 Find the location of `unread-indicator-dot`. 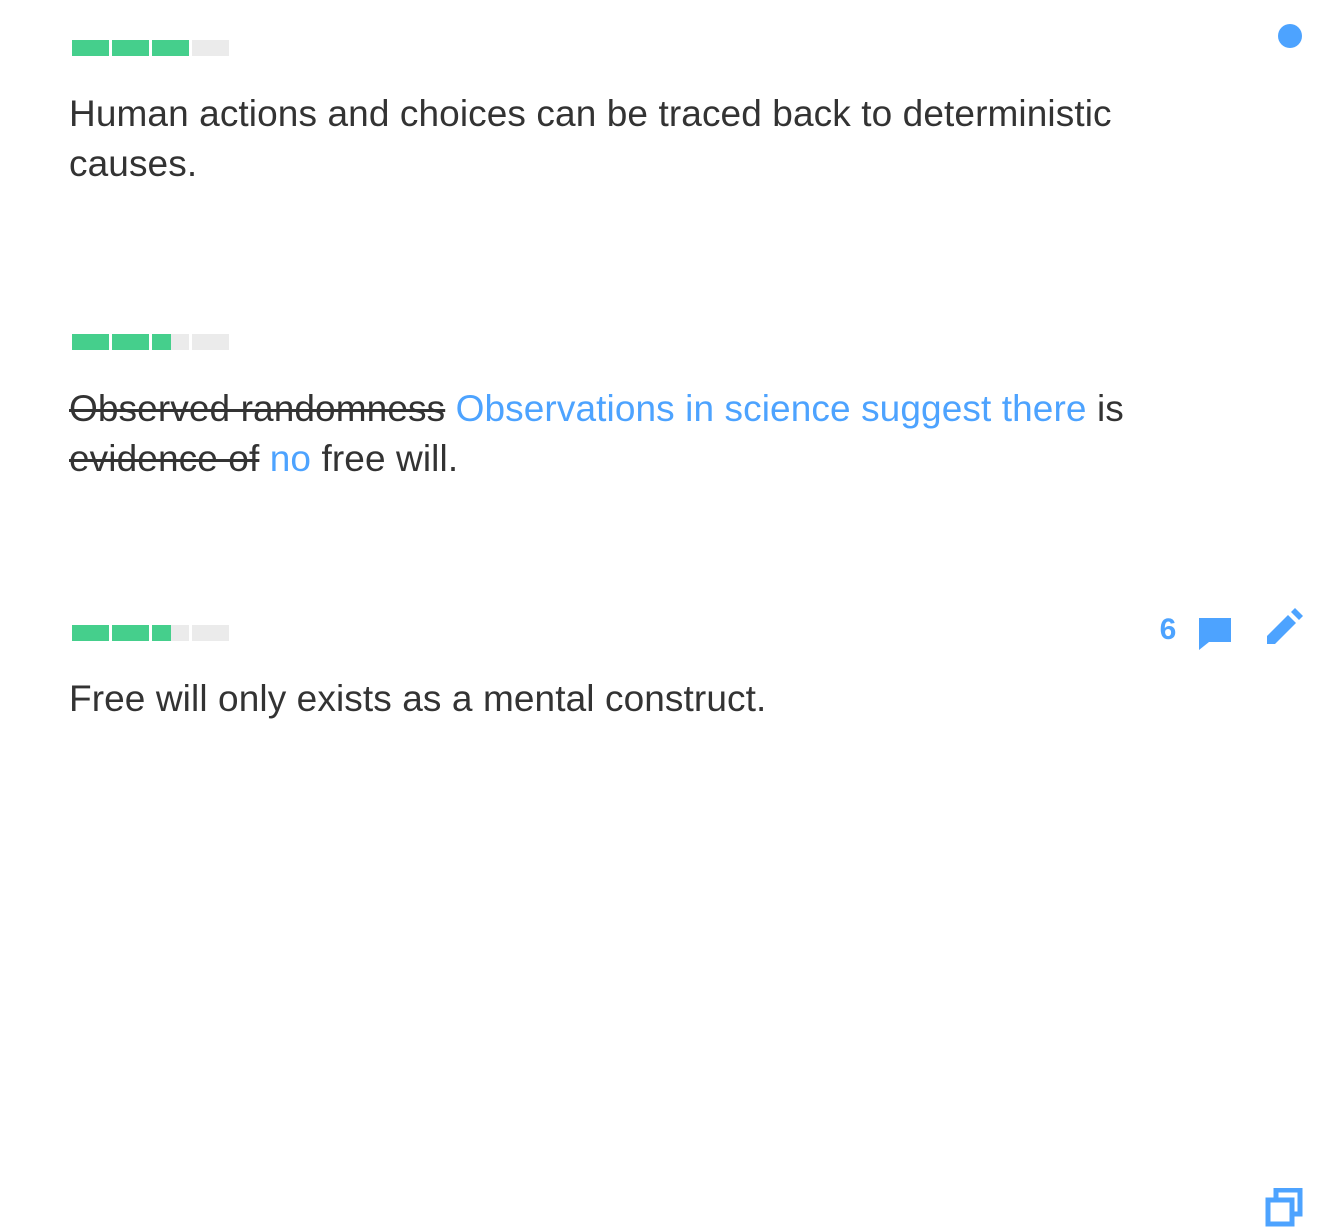

unread-indicator-dot is located at coordinates (1290, 36).